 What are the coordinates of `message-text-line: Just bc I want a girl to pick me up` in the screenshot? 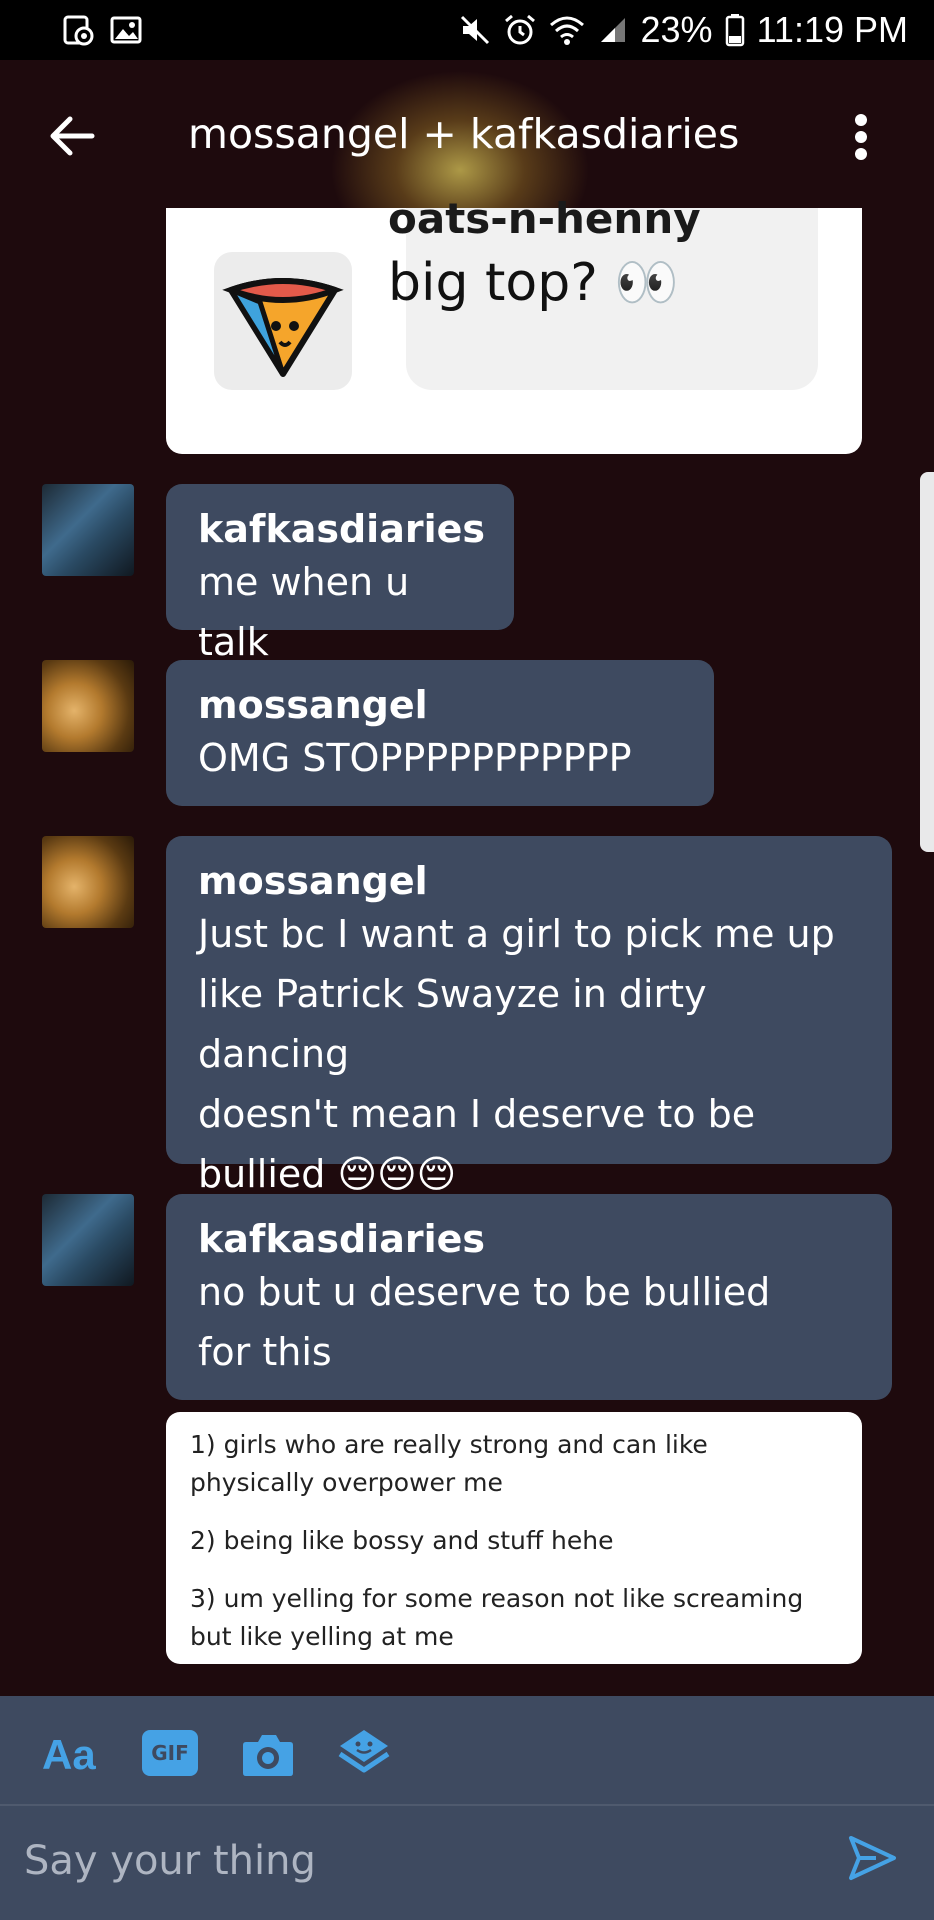 It's located at (516, 934).